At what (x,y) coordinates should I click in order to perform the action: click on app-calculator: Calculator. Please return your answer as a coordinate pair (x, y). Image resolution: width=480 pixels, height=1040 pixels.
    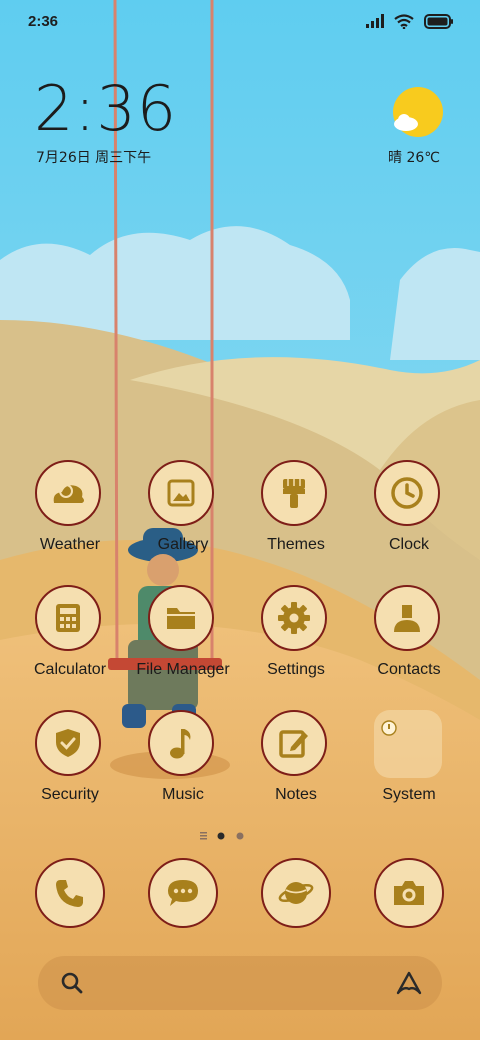
    Looking at the image, I should click on (70, 640).